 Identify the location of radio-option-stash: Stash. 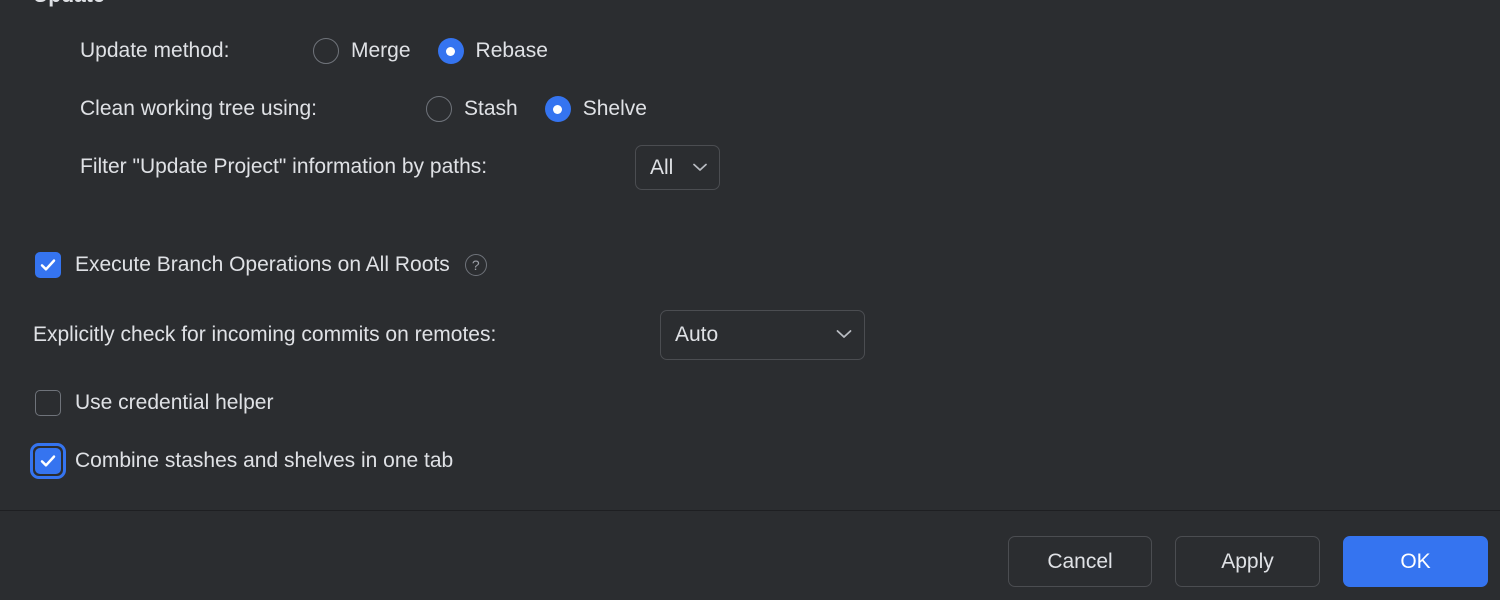
(472, 109).